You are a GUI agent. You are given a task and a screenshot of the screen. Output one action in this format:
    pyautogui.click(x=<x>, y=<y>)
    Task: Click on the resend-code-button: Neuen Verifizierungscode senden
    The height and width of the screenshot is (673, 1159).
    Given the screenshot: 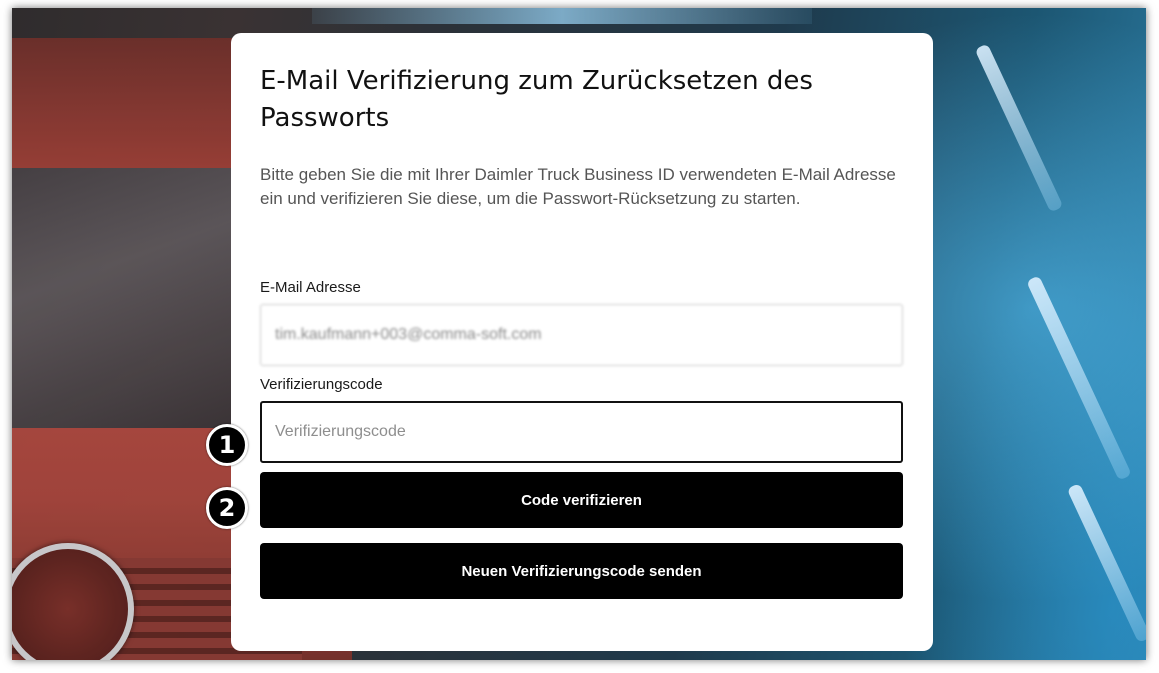 What is the action you would take?
    pyautogui.click(x=581, y=571)
    